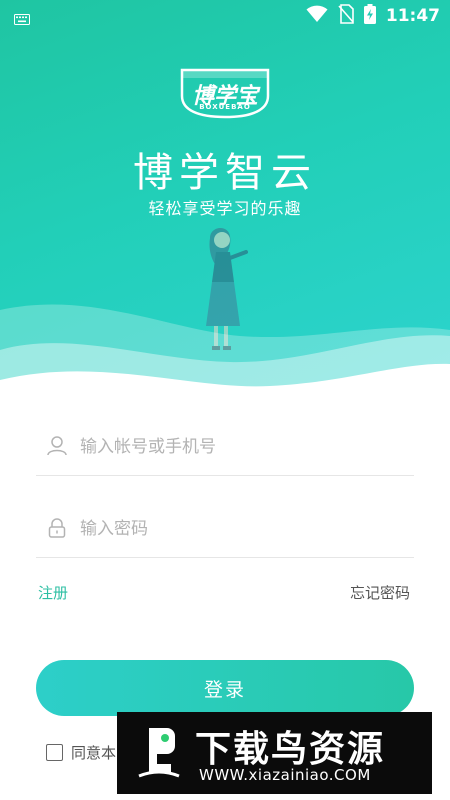 This screenshot has height=800, width=450. I want to click on password-input, so click(245, 529).